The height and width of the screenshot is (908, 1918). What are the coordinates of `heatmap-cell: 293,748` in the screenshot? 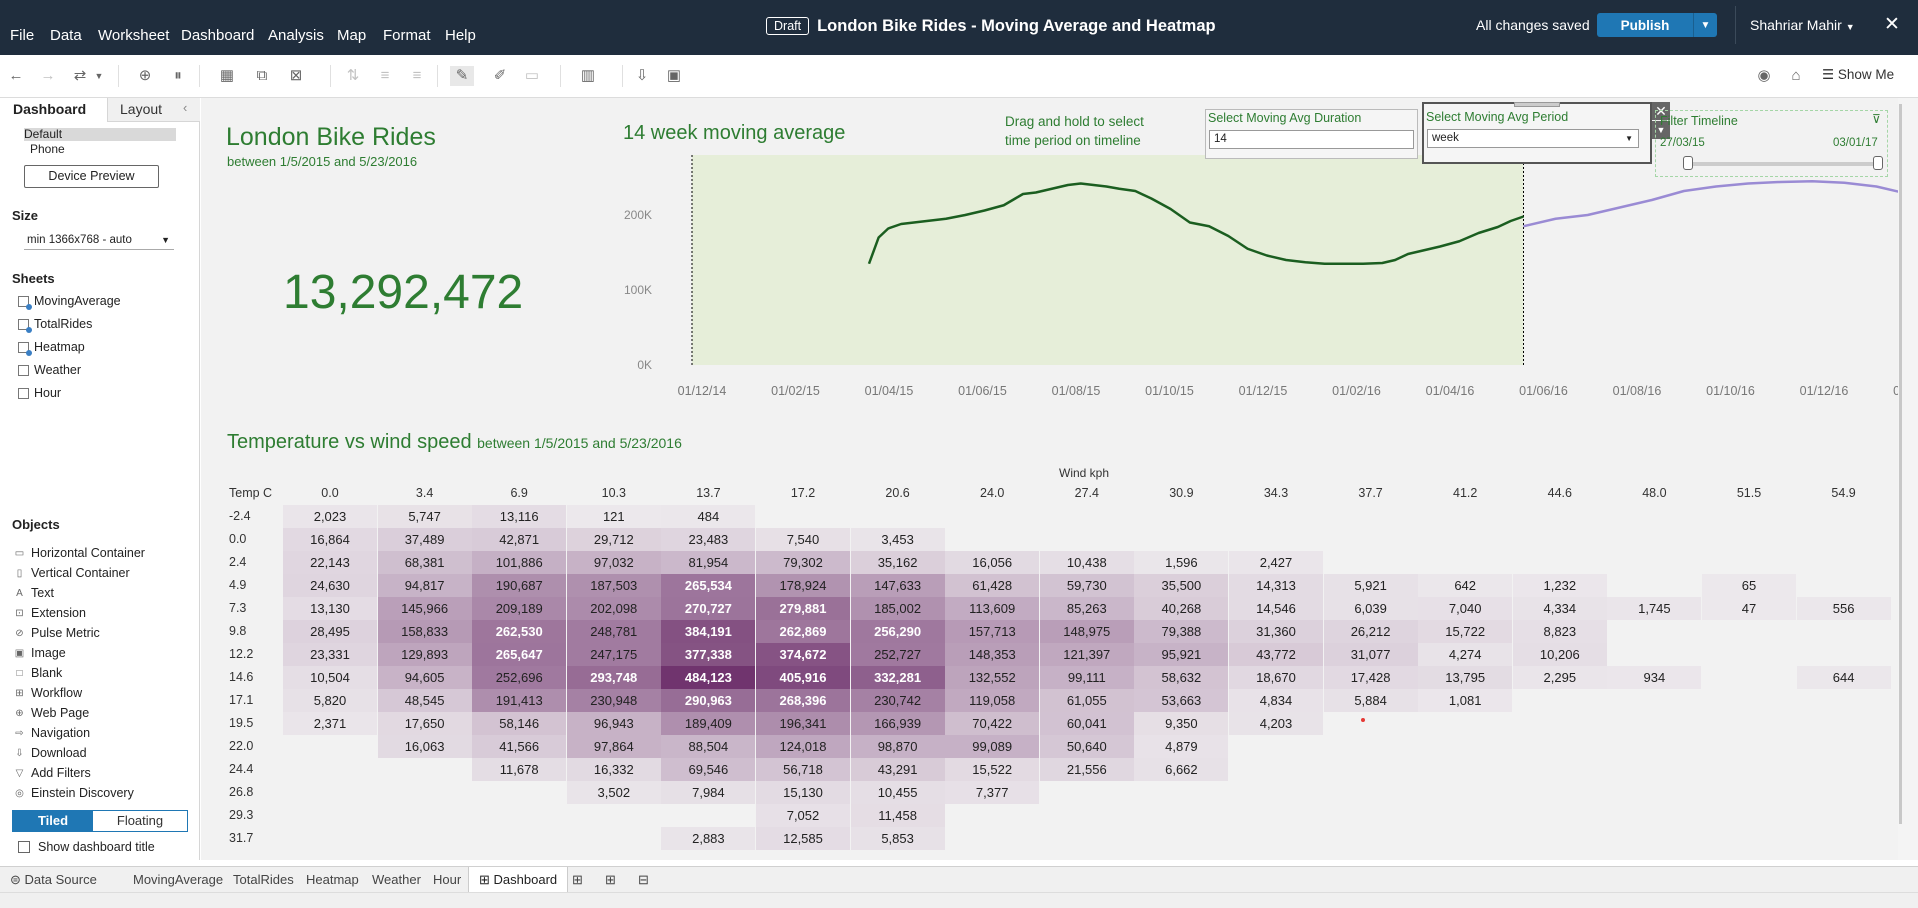 It's located at (613, 677).